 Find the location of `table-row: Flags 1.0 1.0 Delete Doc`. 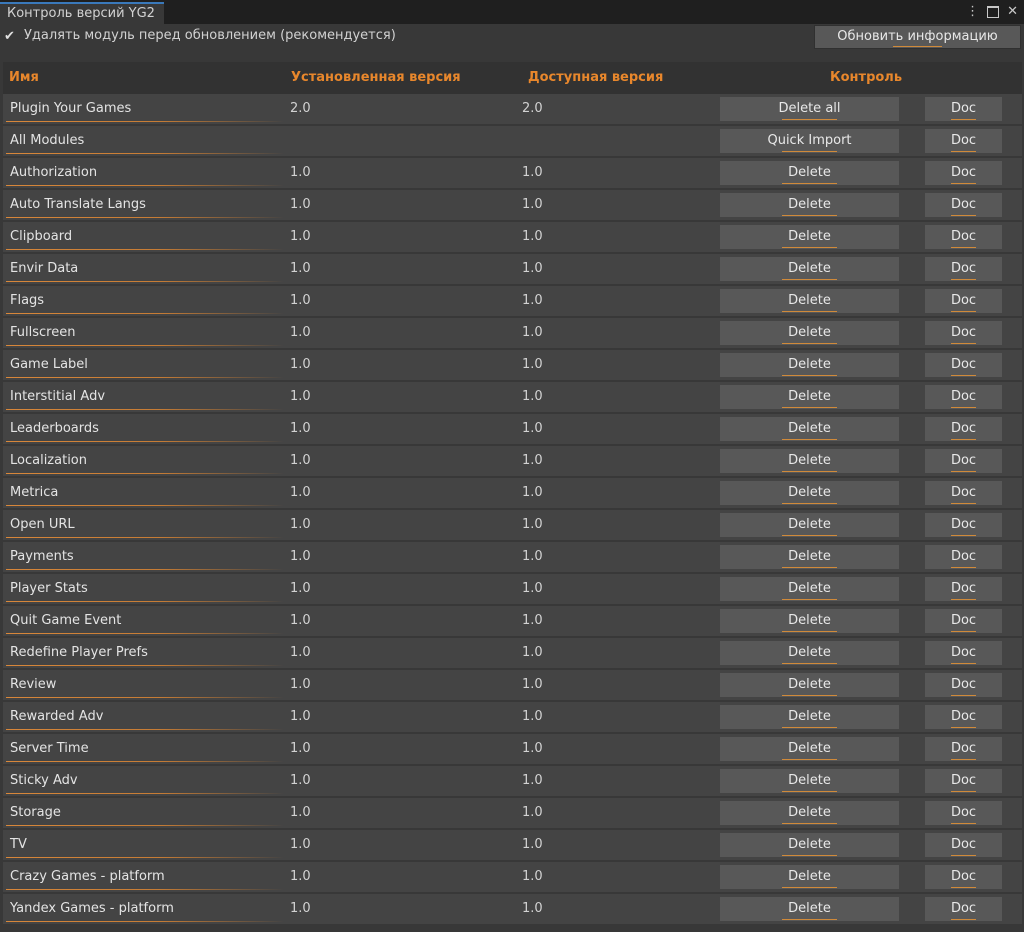

table-row: Flags 1.0 1.0 Delete Doc is located at coordinates (512, 301).